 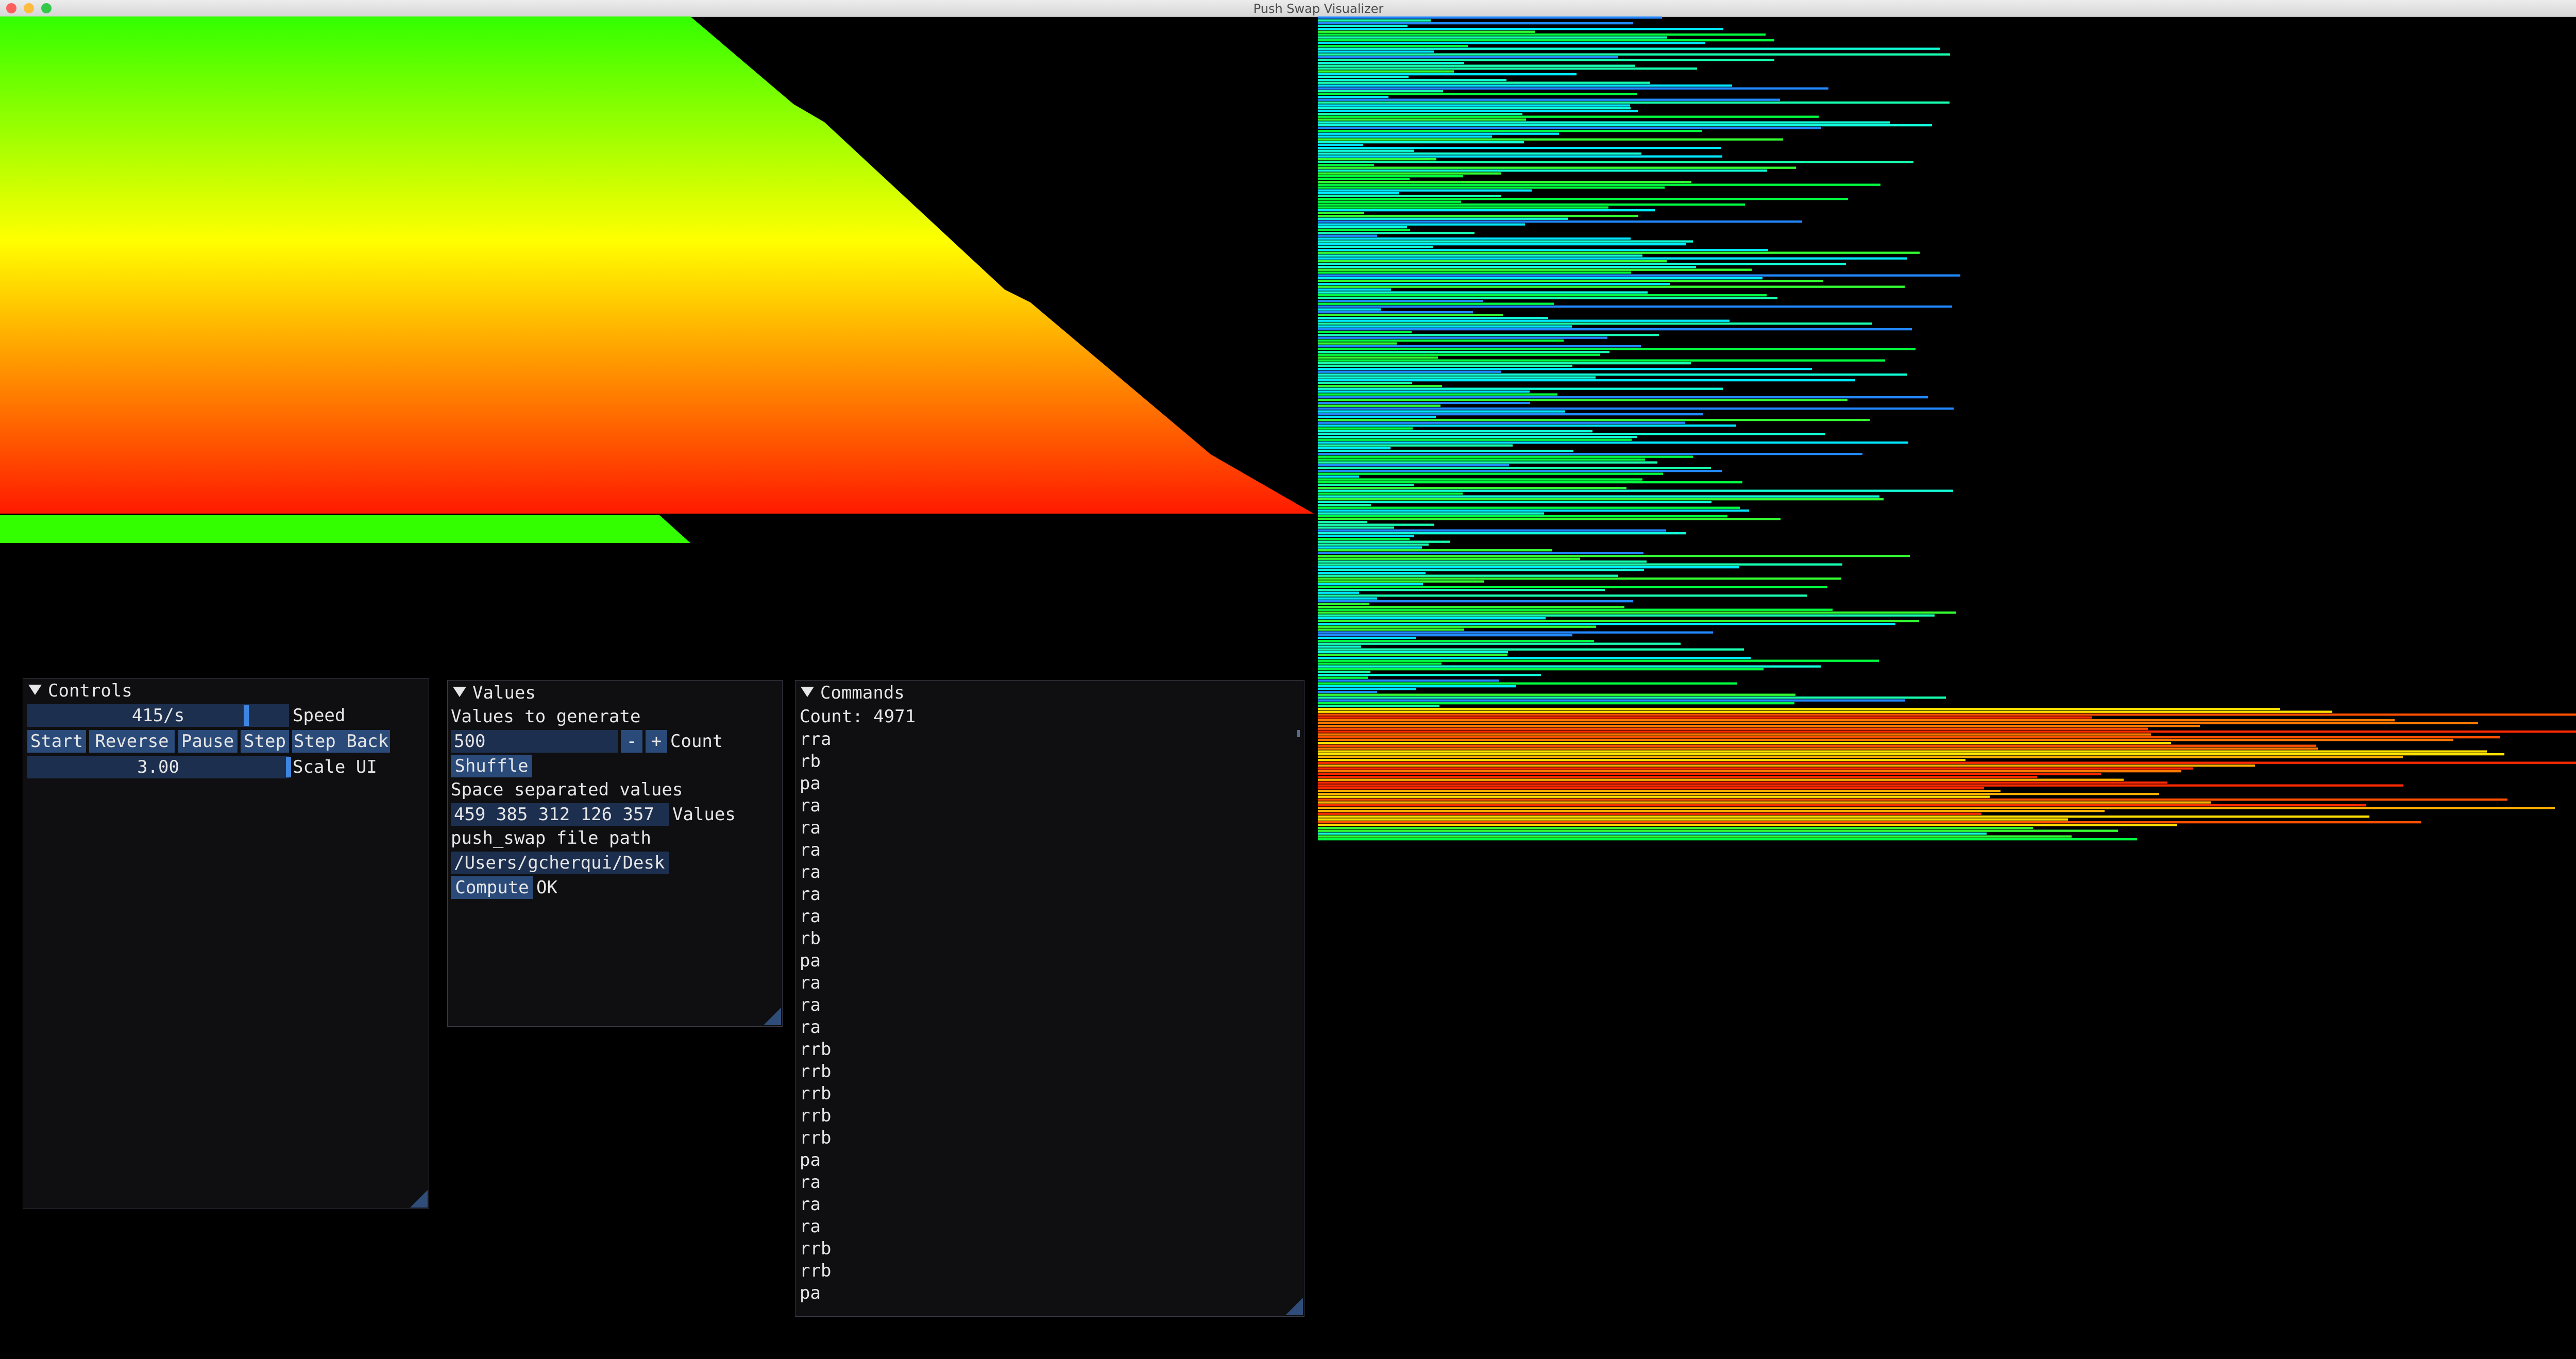 I want to click on step-button: Step, so click(x=265, y=741).